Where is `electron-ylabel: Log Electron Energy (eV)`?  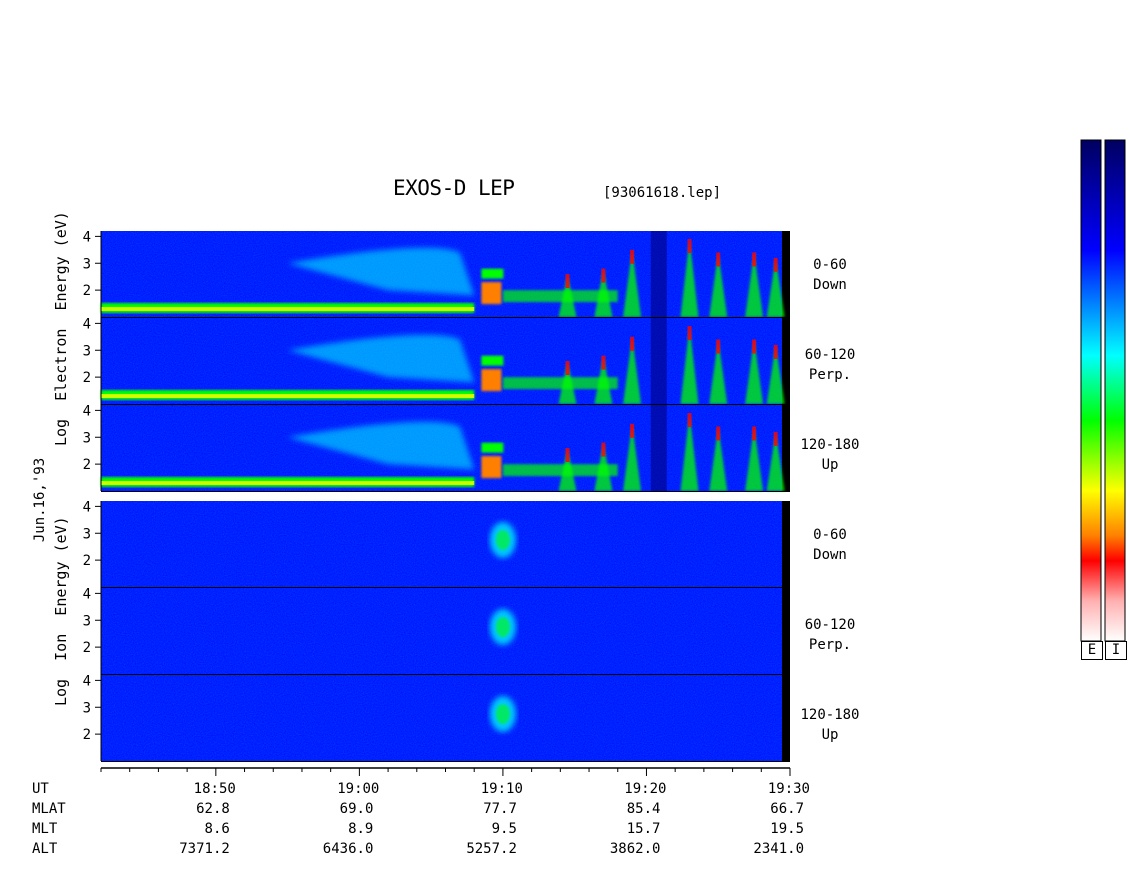 electron-ylabel: Log Electron Energy (eV) is located at coordinates (61, 328).